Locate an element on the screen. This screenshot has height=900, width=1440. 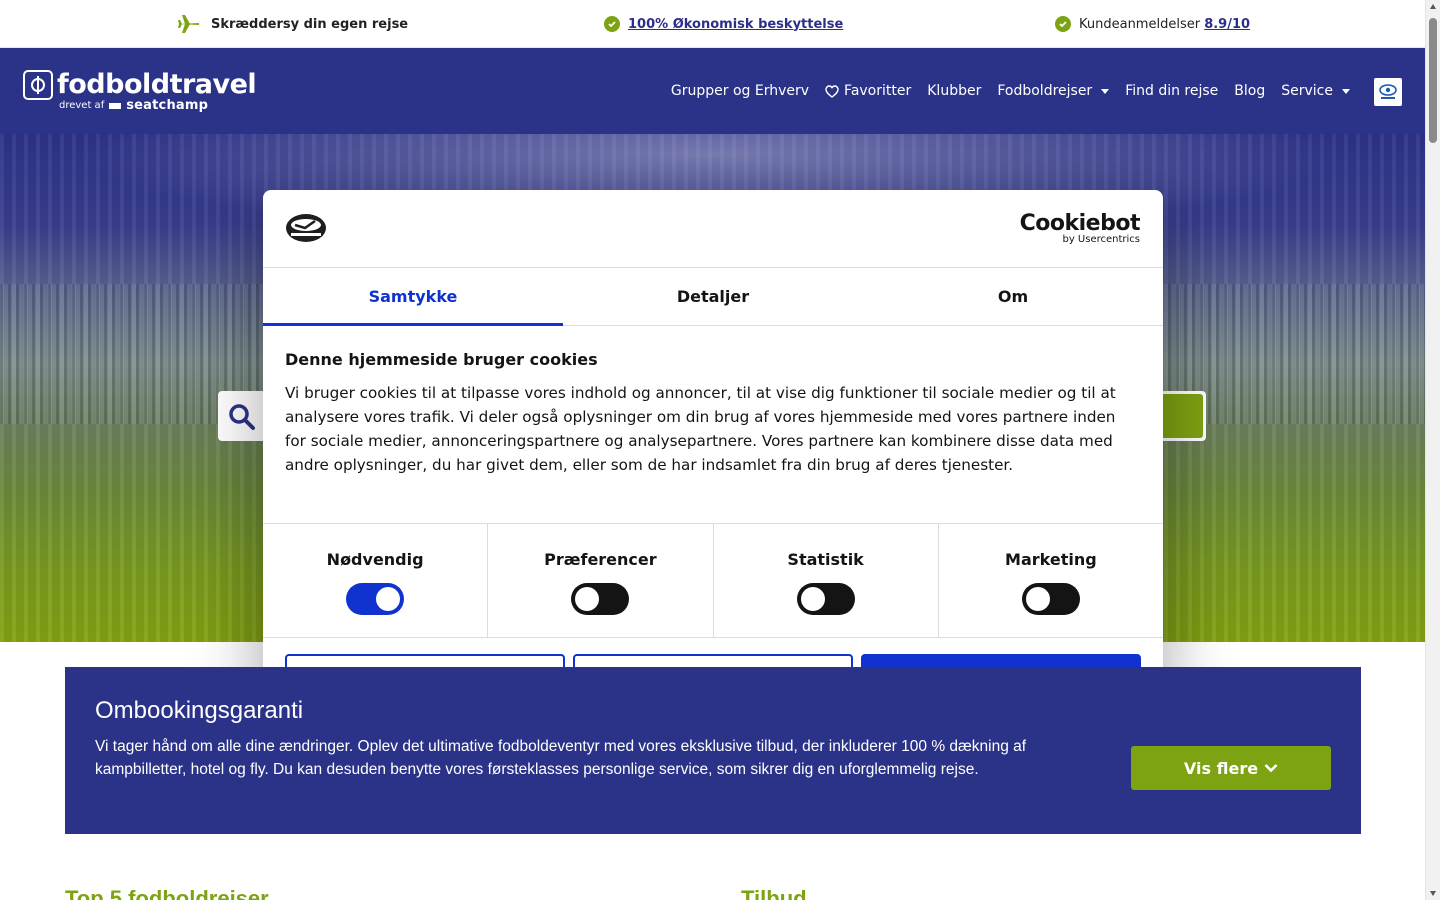
section-title-top5: Top 5 fodboldrejser is located at coordinates (167, 893).